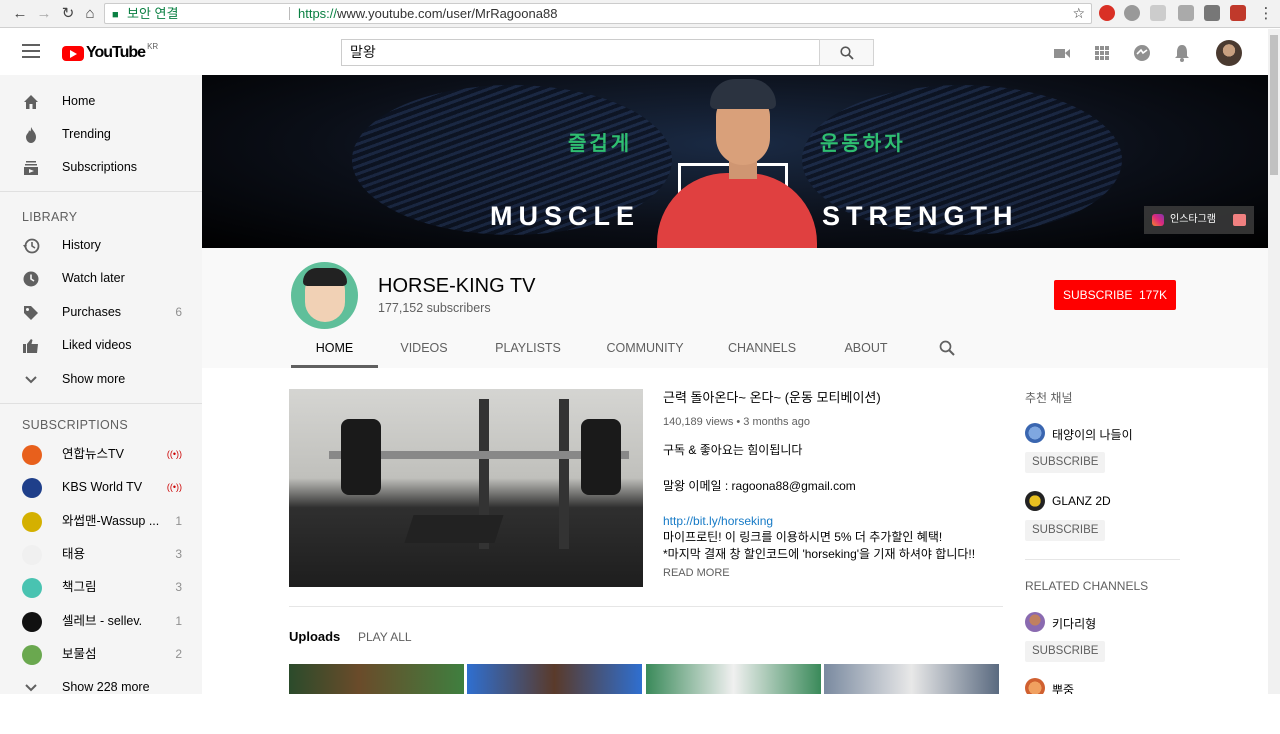 The width and height of the screenshot is (1280, 734). What do you see at coordinates (1062, 53) in the screenshot?
I see `create-video-icon` at bounding box center [1062, 53].